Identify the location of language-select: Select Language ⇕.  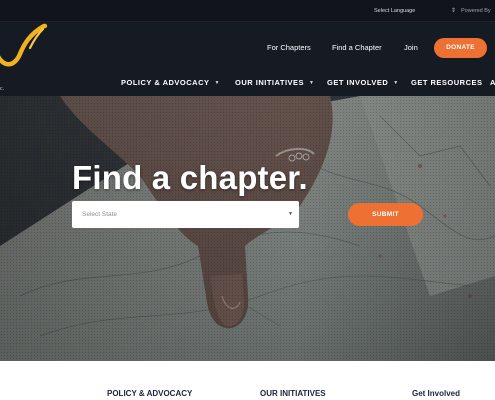
(414, 11).